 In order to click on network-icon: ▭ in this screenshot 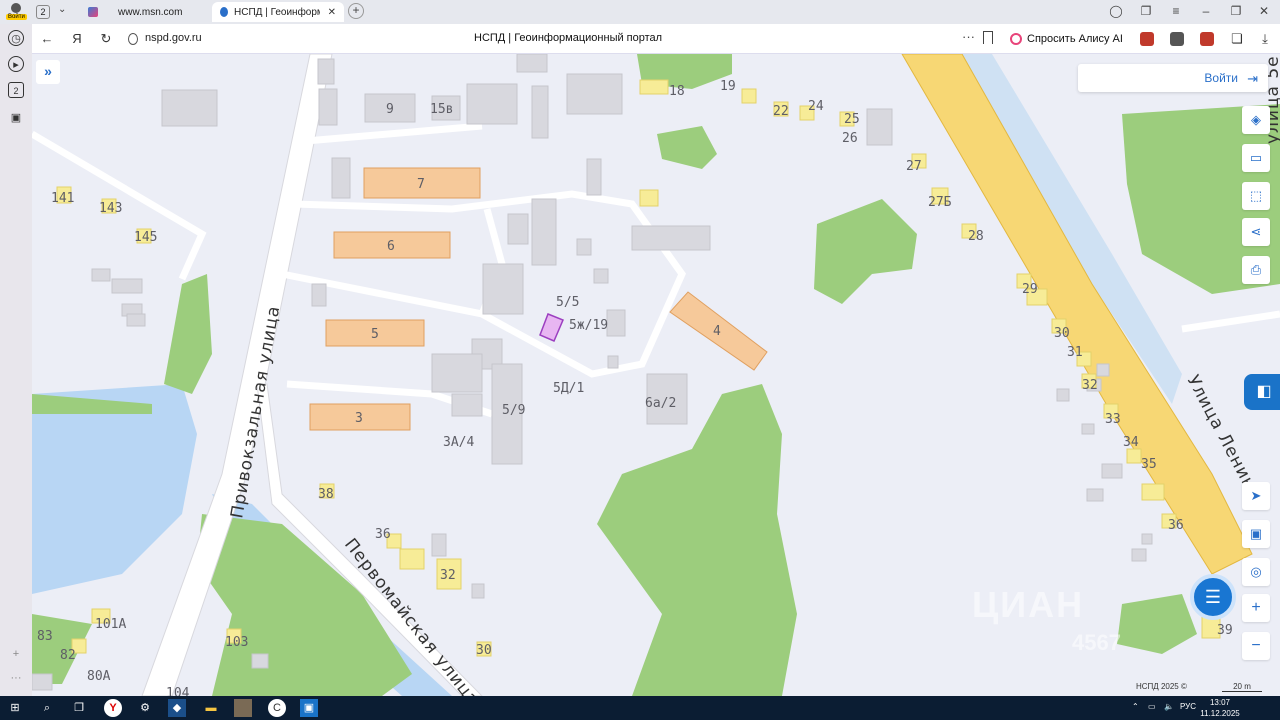, I will do `click(1152, 706)`.